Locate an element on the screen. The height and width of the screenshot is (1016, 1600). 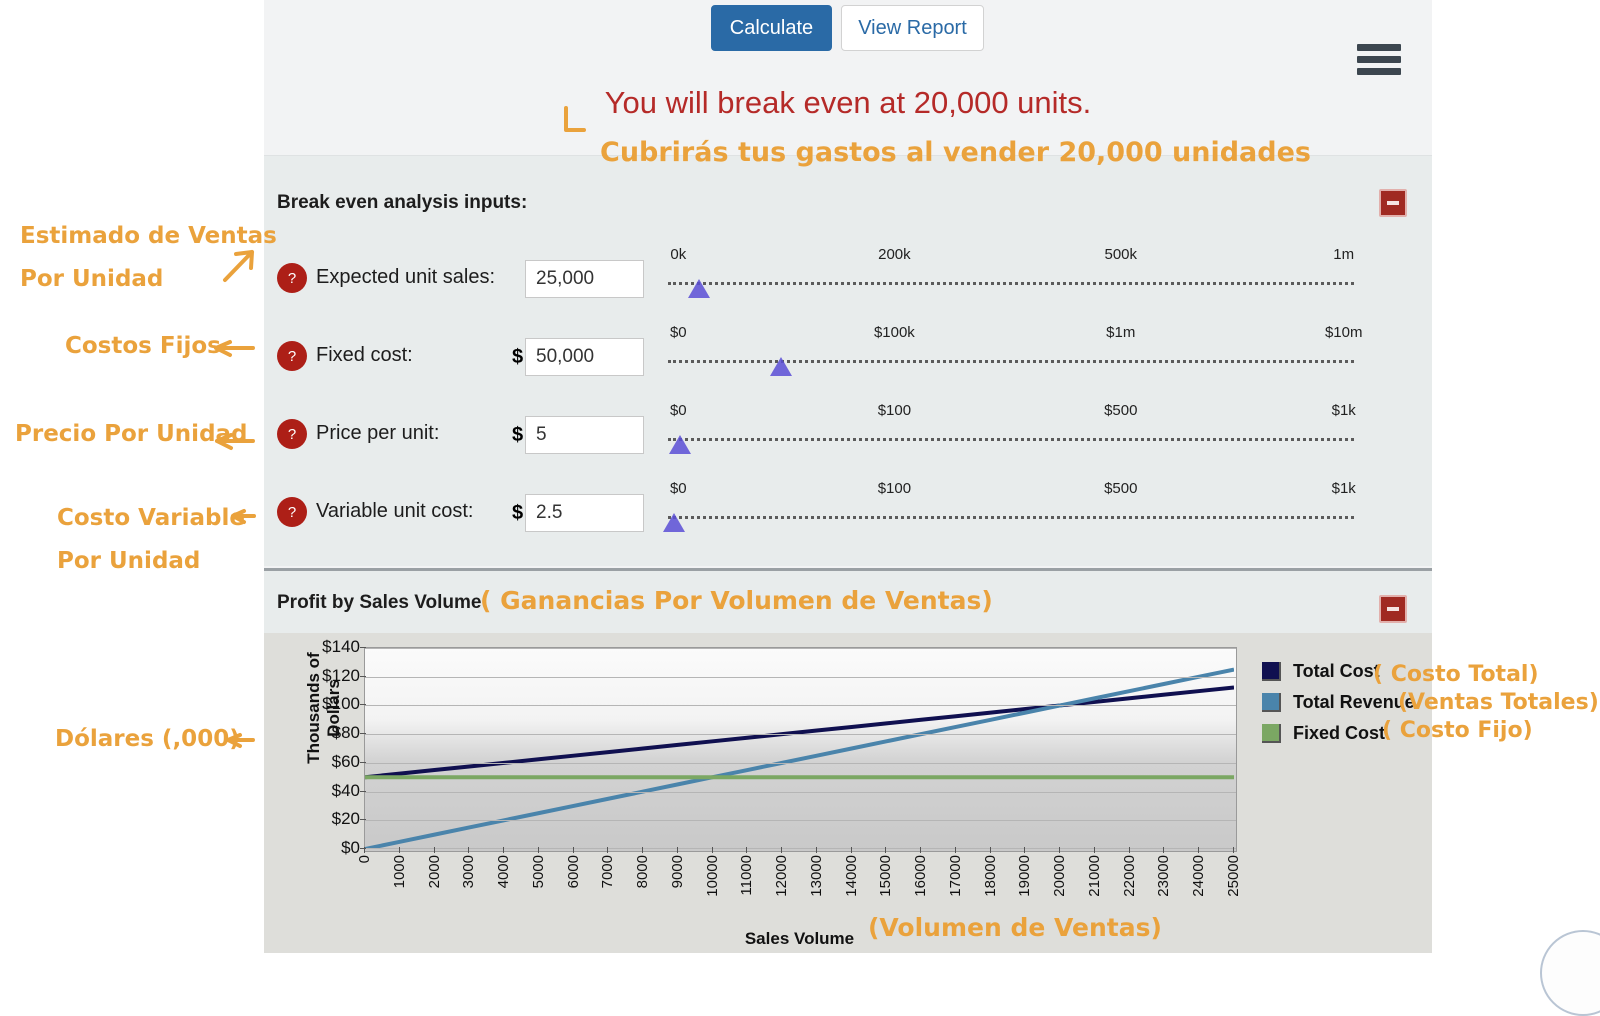
calculate-button: Calculate is located at coordinates (771, 28).